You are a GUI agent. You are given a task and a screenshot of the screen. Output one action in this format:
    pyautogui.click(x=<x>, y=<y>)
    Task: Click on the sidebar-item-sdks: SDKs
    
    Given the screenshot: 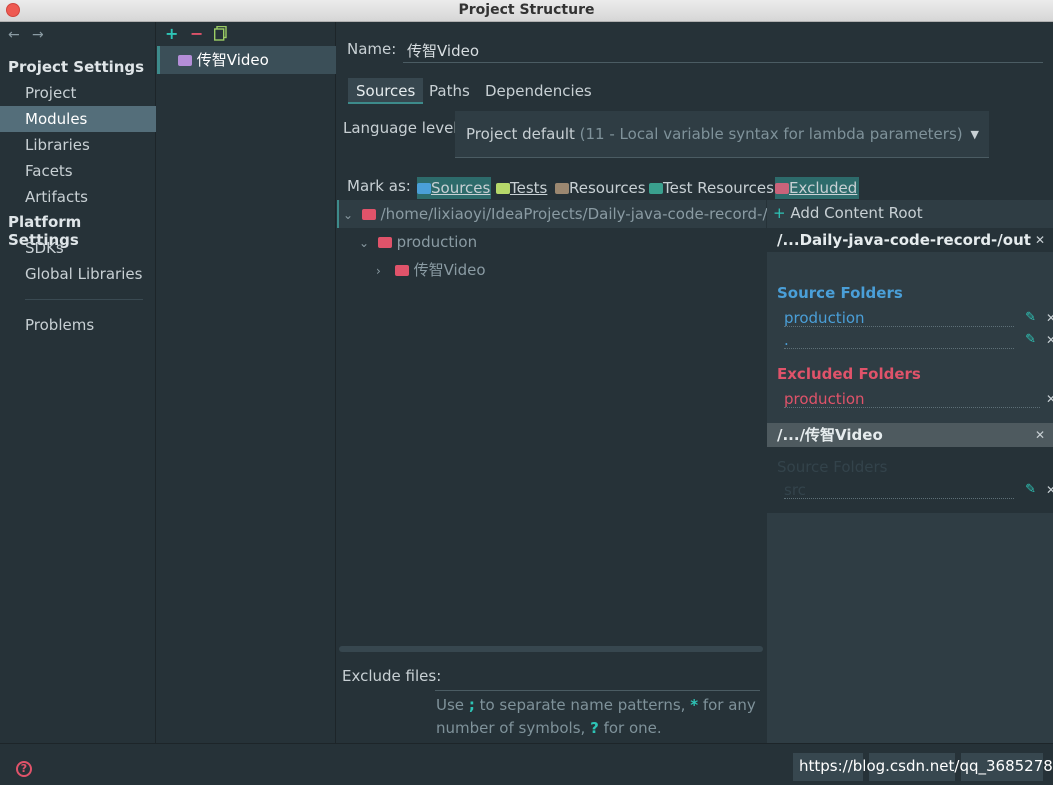 What is the action you would take?
    pyautogui.click(x=78, y=248)
    